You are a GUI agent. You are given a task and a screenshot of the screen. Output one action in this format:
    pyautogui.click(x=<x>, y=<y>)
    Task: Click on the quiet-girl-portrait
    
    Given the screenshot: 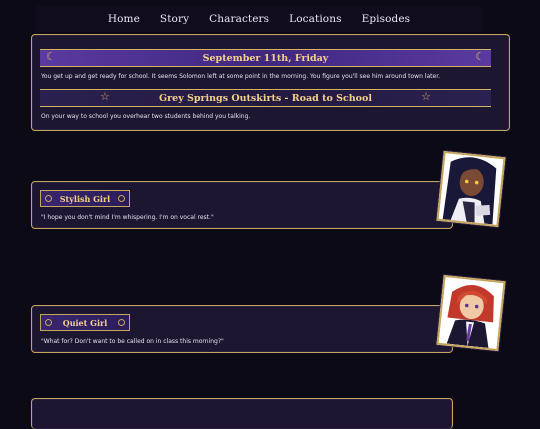 What is the action you would take?
    pyautogui.click(x=471, y=313)
    